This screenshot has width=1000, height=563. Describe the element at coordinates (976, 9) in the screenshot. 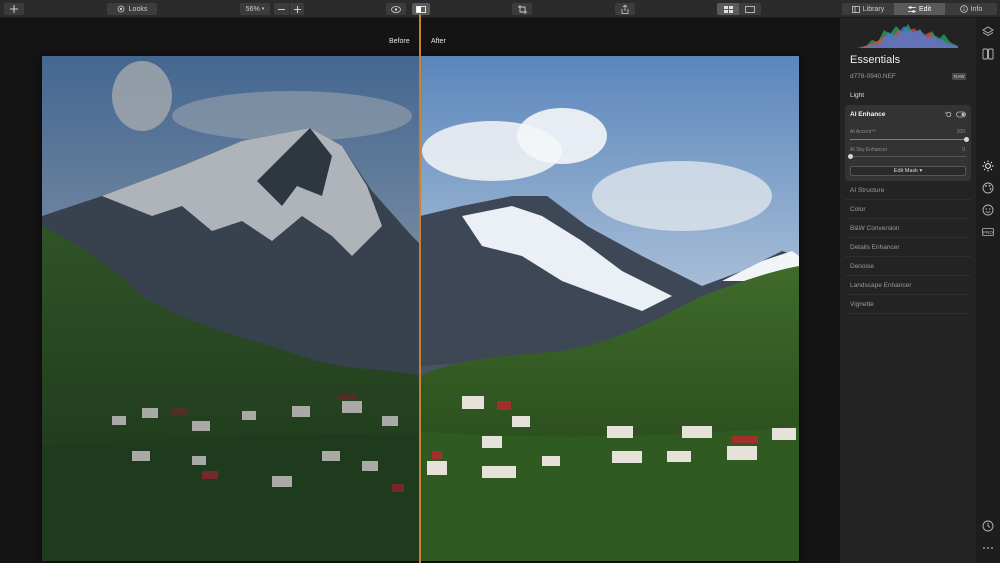

I see `tab-info-label: Info` at that location.